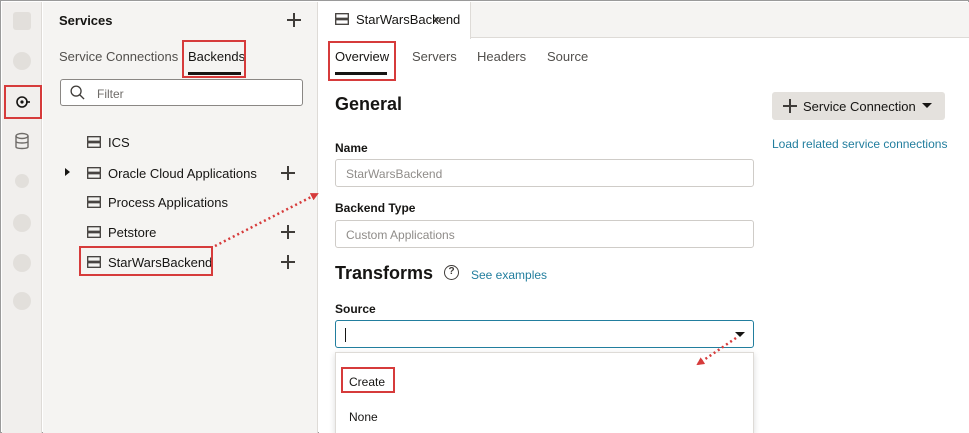  What do you see at coordinates (288, 262) in the screenshot?
I see `add-starwars-plus-icon` at bounding box center [288, 262].